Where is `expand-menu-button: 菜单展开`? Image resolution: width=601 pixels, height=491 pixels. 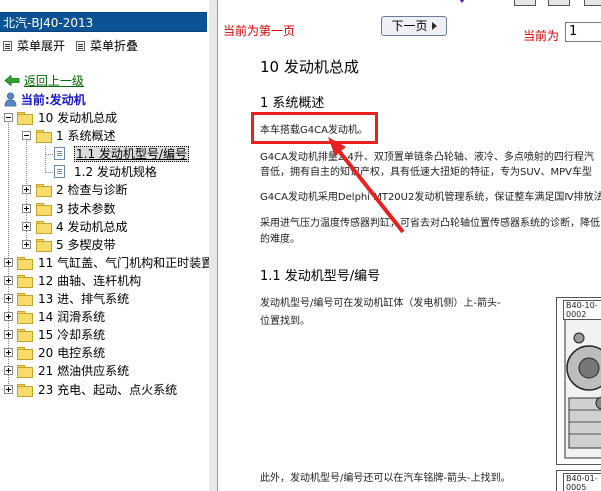
expand-menu-button: 菜单展开 is located at coordinates (34, 46).